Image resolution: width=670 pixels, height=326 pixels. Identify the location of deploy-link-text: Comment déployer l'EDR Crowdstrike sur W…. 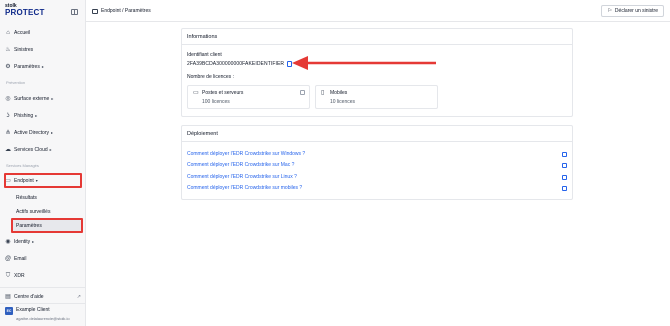
(246, 154).